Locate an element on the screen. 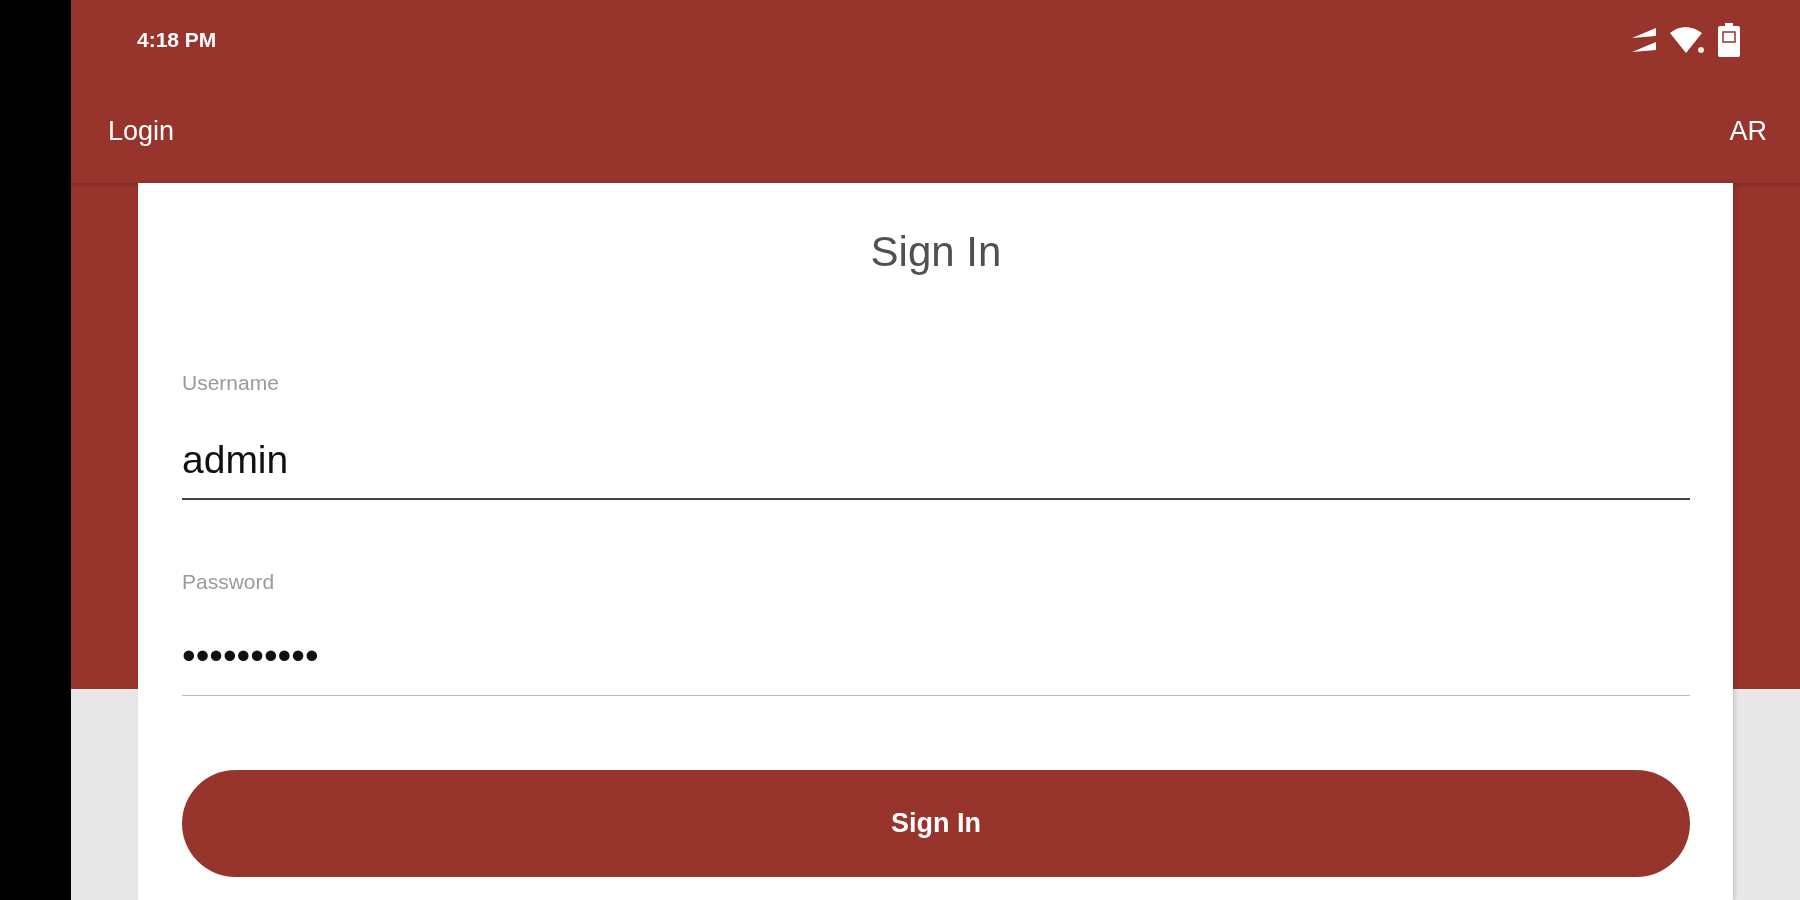 This screenshot has height=900, width=1800. text-field: •••••••••• is located at coordinates (936, 645).